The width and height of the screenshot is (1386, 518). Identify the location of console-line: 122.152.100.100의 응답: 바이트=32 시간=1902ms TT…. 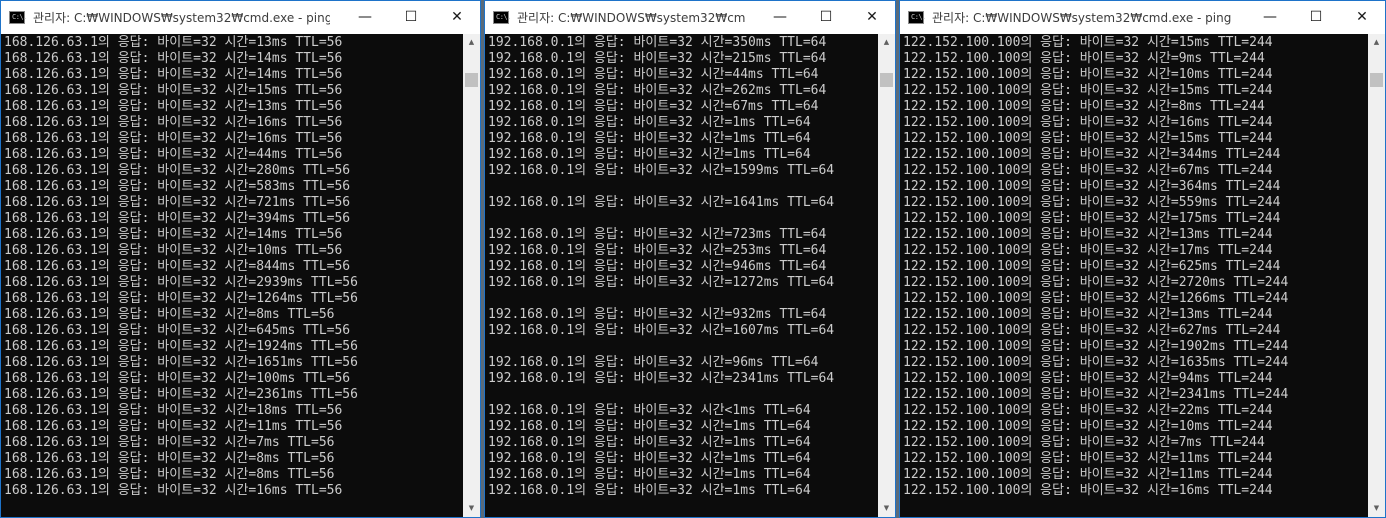
(1096, 346).